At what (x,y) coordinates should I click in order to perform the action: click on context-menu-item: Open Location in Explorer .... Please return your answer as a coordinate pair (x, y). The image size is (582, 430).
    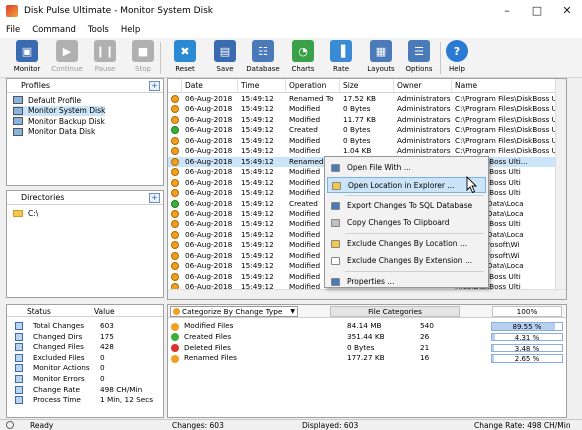
    Looking at the image, I should click on (406, 184).